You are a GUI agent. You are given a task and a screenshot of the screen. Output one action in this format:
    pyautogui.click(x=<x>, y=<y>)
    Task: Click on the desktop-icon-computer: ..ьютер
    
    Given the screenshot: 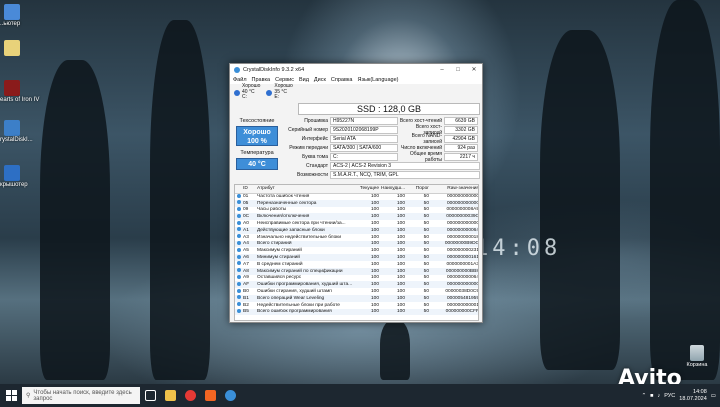 What is the action you would take?
    pyautogui.click(x=20, y=15)
    